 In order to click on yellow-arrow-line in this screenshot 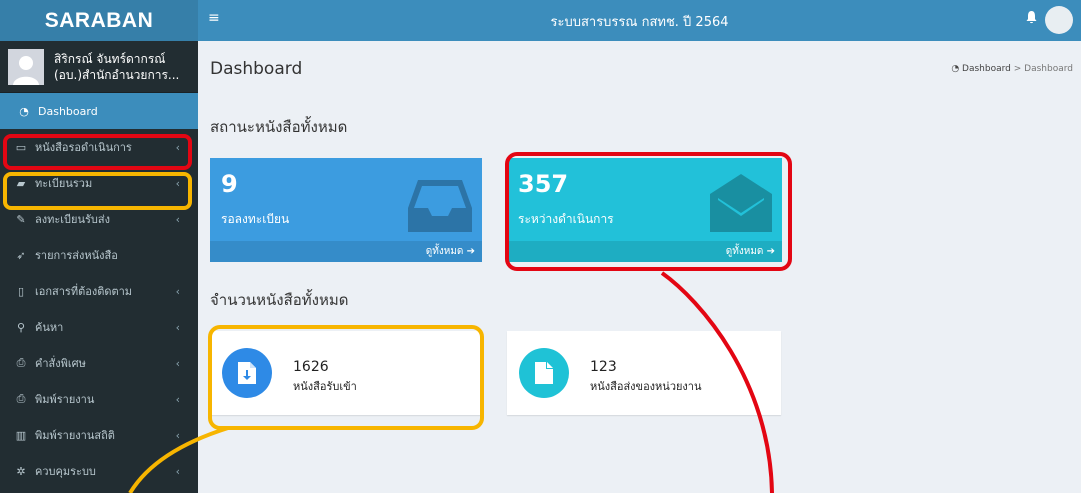, I will do `click(178, 459)`.